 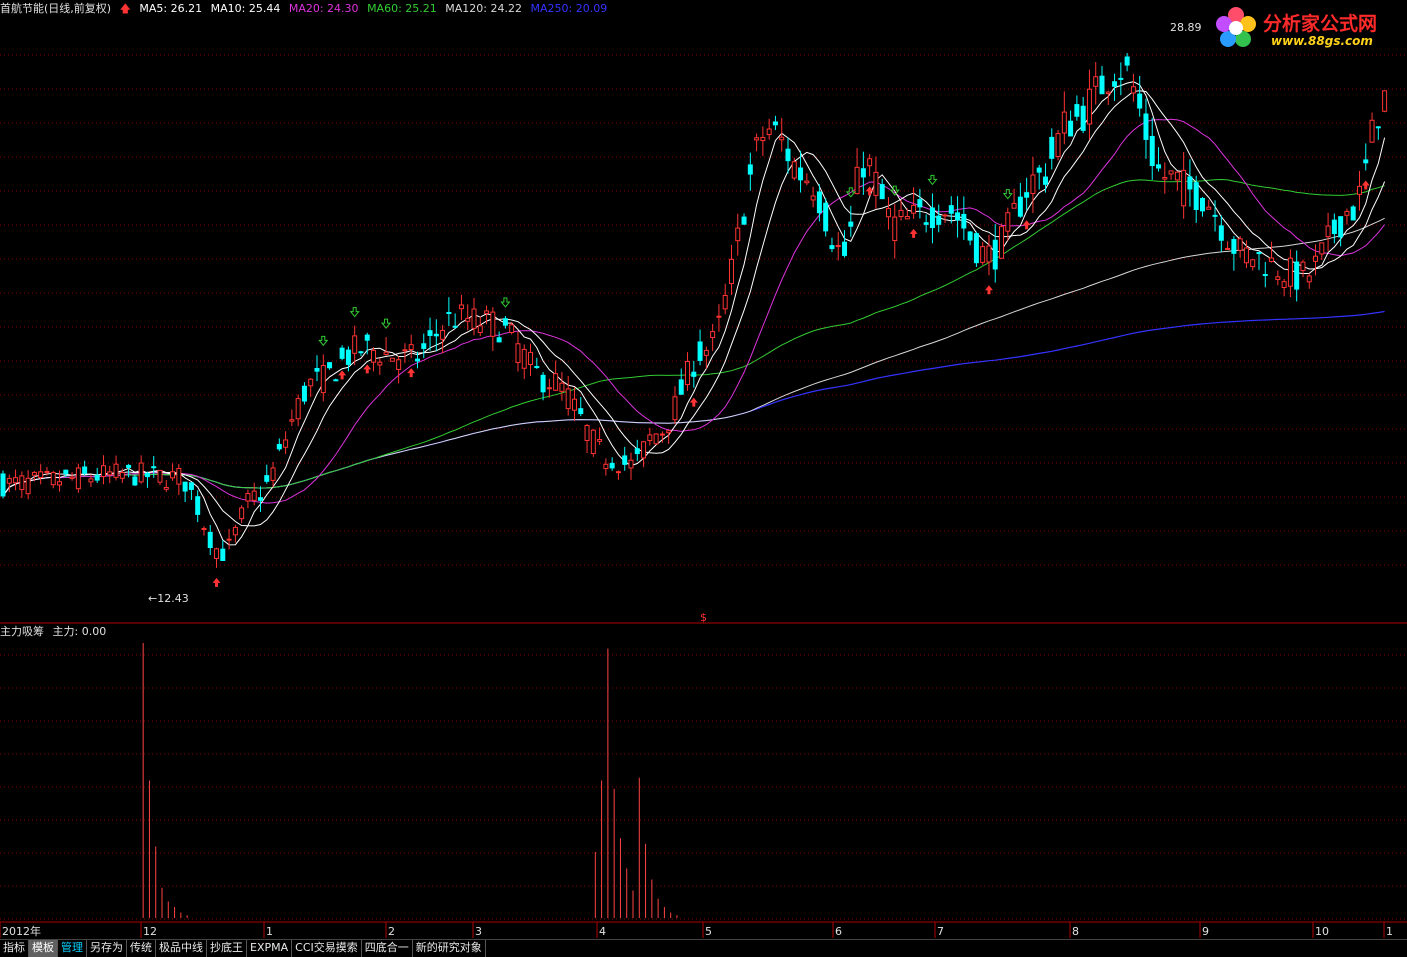 What do you see at coordinates (72, 948) in the screenshot?
I see `tab-manage: 管理` at bounding box center [72, 948].